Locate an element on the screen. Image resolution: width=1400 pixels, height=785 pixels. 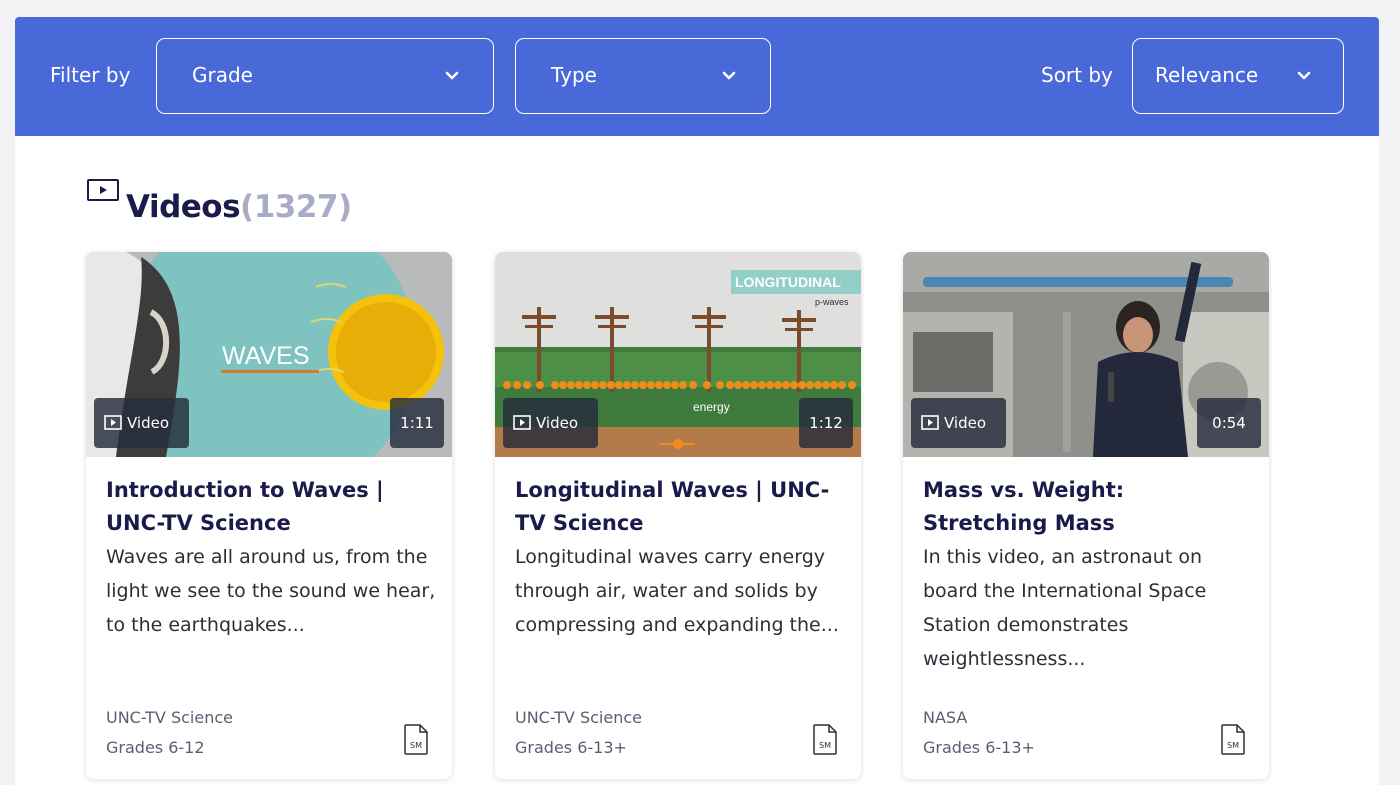
filter-by-label: Filter by is located at coordinates (90, 75).